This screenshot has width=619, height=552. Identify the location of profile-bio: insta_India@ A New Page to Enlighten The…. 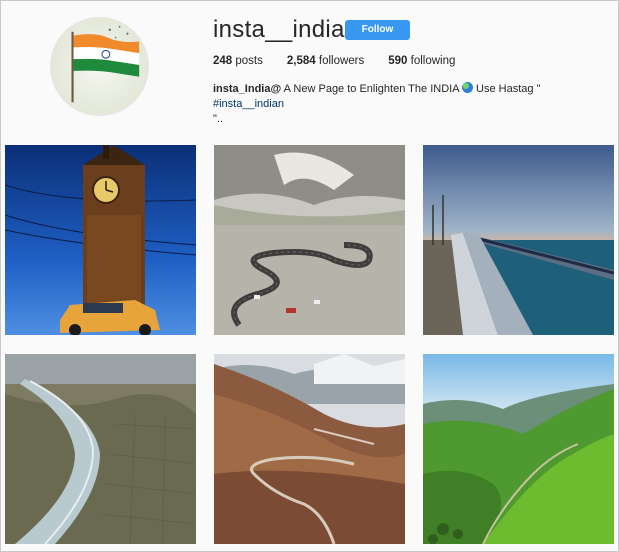
(413, 104).